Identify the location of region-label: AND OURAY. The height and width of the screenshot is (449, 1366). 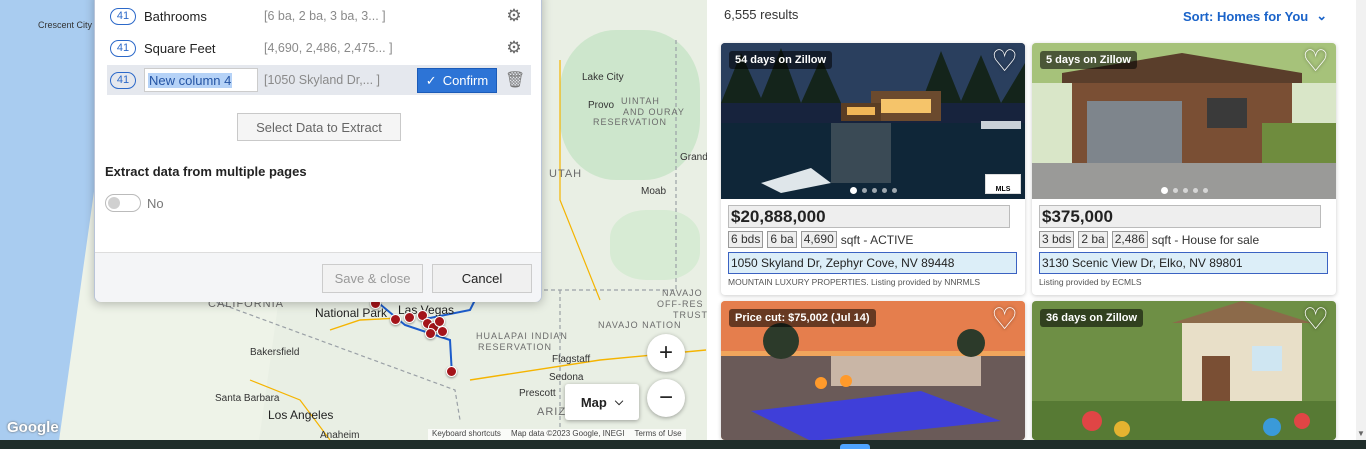
(654, 112).